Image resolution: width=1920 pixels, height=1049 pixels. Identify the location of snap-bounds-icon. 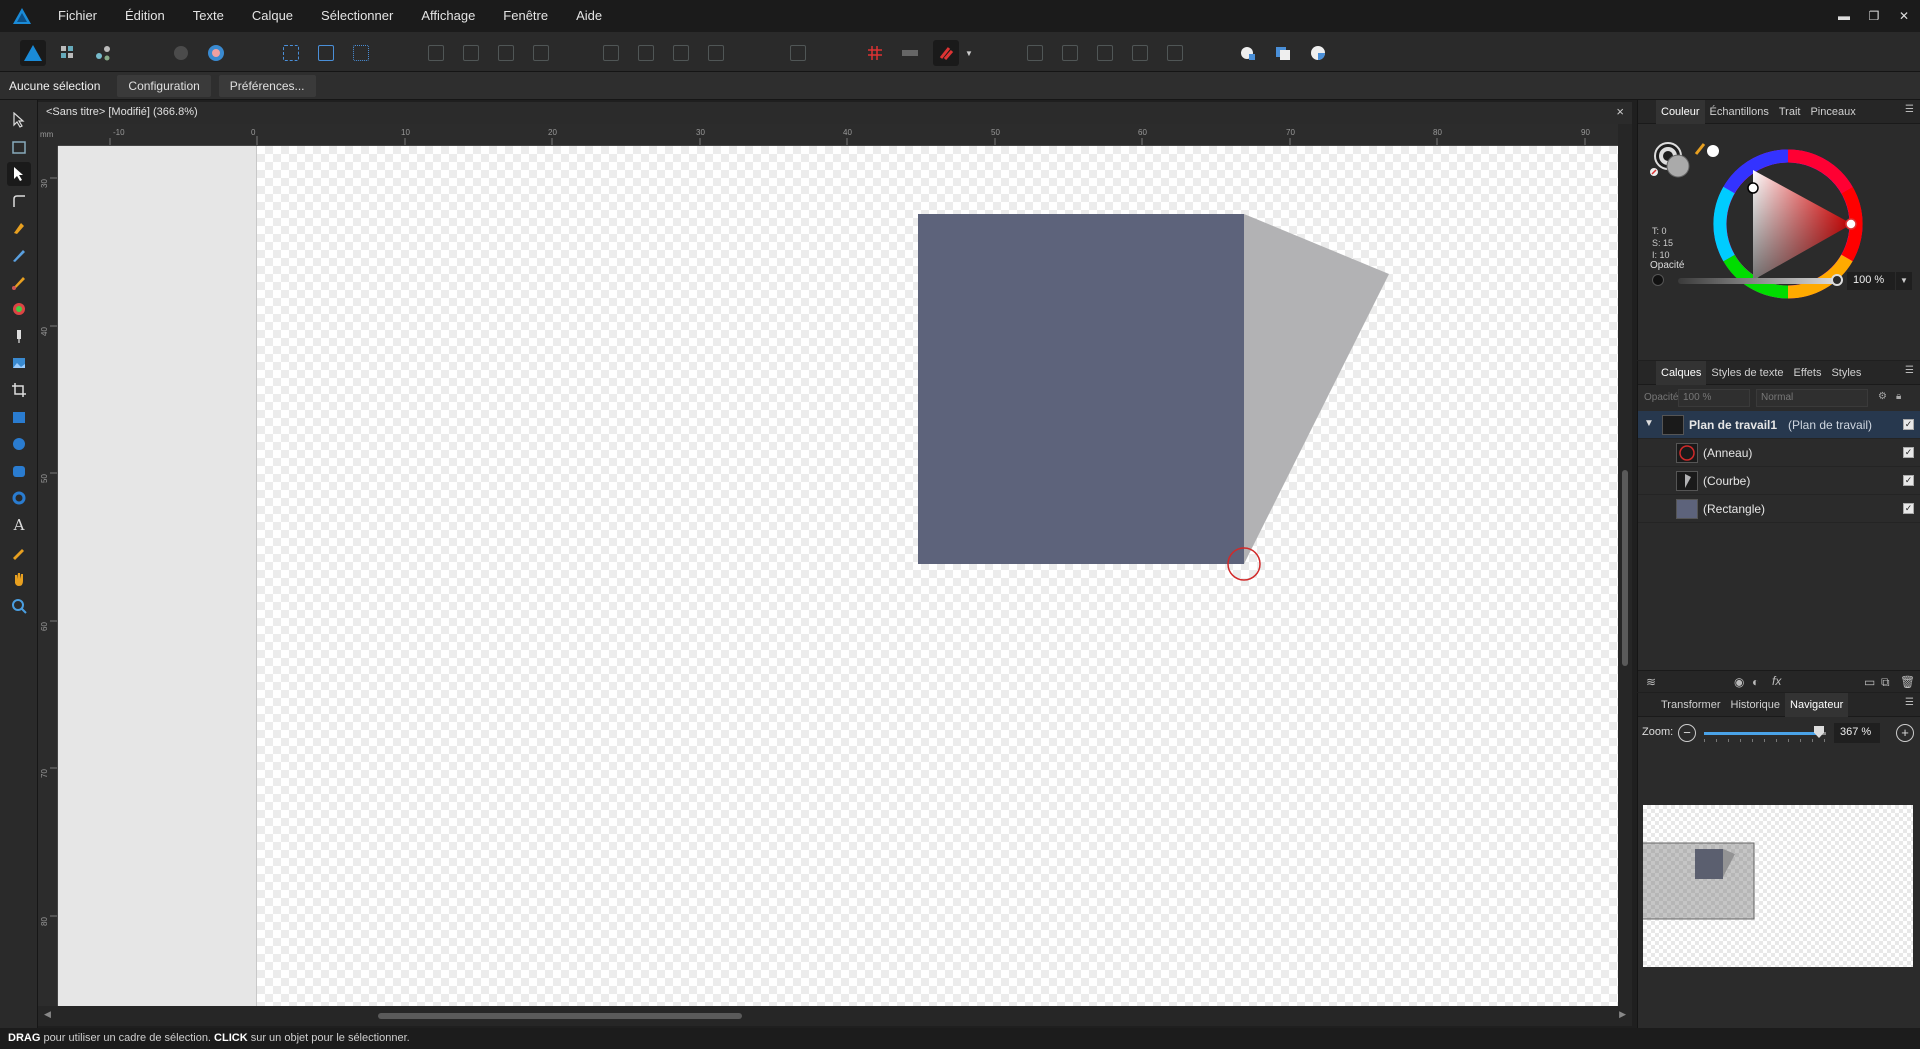
(326, 53).